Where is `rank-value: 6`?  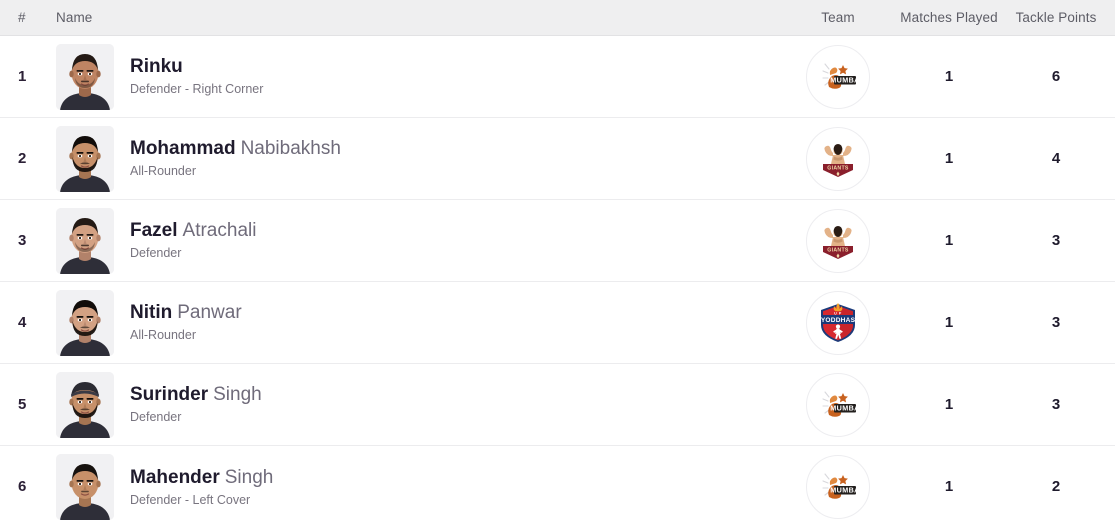 rank-value: 6 is located at coordinates (22, 486).